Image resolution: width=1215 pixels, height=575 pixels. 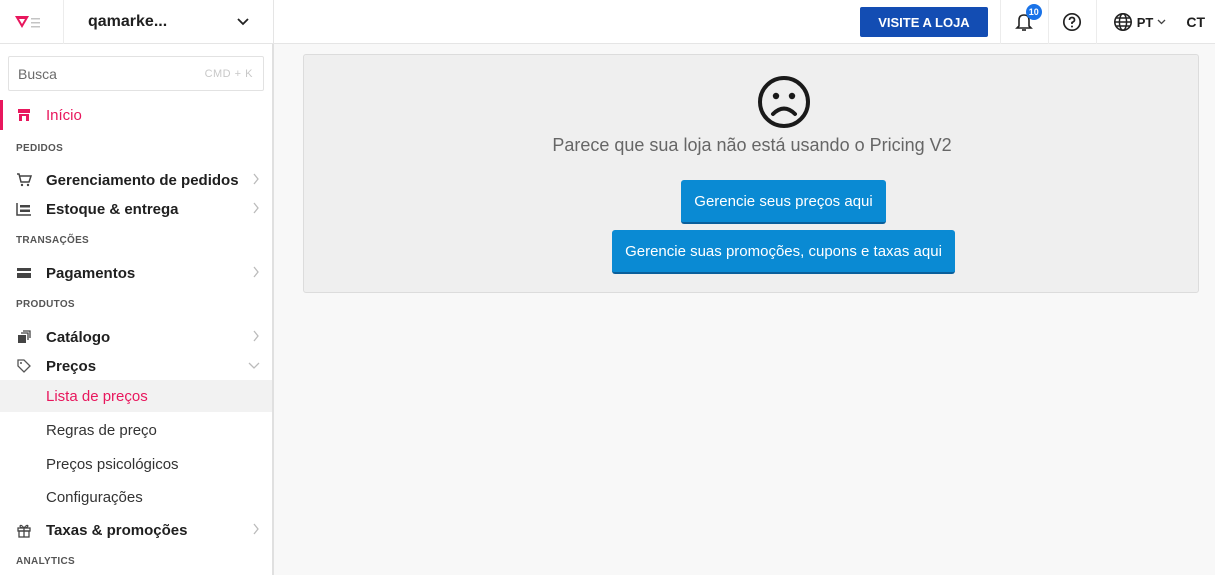 I want to click on section-orders: PEDIDOS, so click(x=40, y=148).